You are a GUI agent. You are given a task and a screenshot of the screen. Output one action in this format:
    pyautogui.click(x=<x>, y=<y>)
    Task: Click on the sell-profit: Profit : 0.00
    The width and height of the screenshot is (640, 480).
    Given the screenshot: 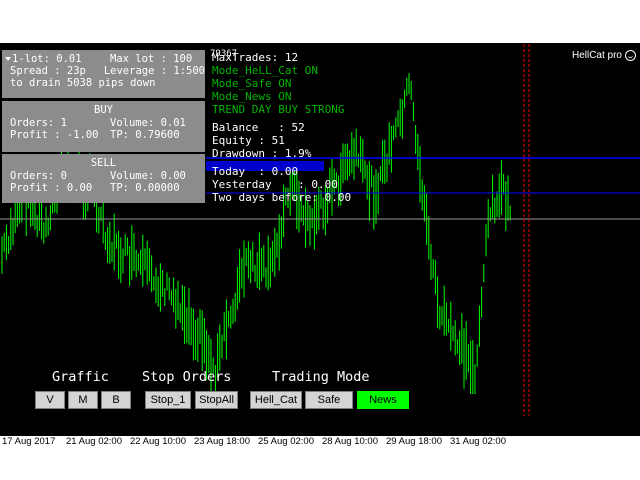 What is the action you would take?
    pyautogui.click(x=51, y=188)
    